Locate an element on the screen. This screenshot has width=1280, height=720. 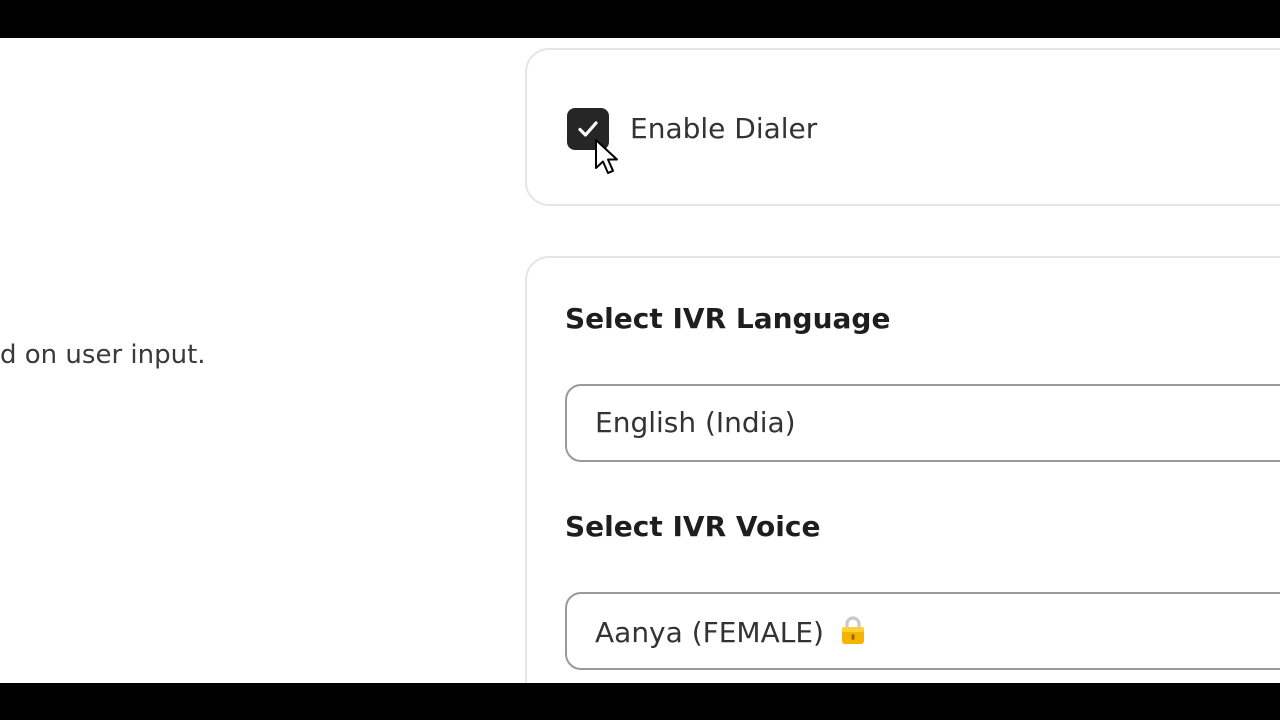
ivr-language-label: Select IVR Language is located at coordinates (728, 318).